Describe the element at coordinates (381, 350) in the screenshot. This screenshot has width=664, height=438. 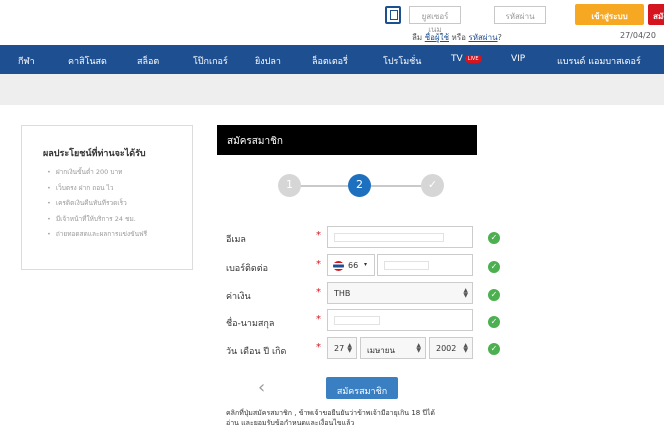
I see `dob-month-value: เมษายน` at that location.